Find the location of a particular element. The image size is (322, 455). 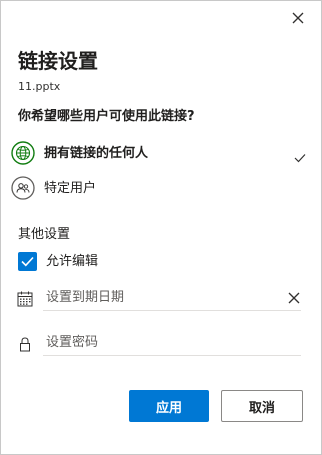

option-label-specific: 特定用户 is located at coordinates (70, 188).